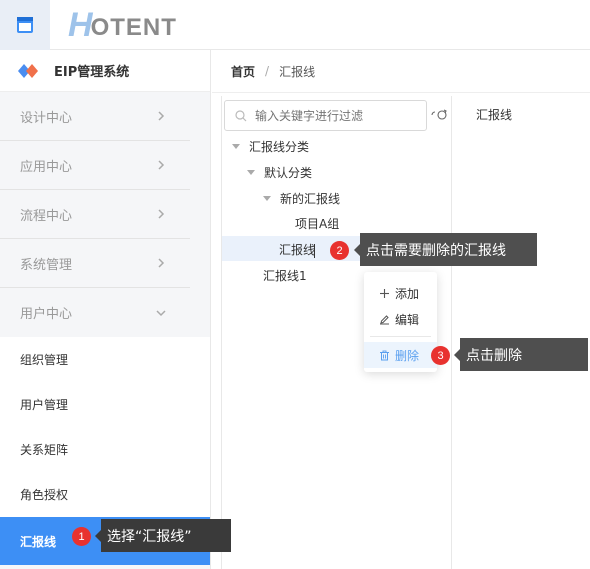  Describe the element at coordinates (400, 336) in the screenshot. I see `menu-divider` at that location.